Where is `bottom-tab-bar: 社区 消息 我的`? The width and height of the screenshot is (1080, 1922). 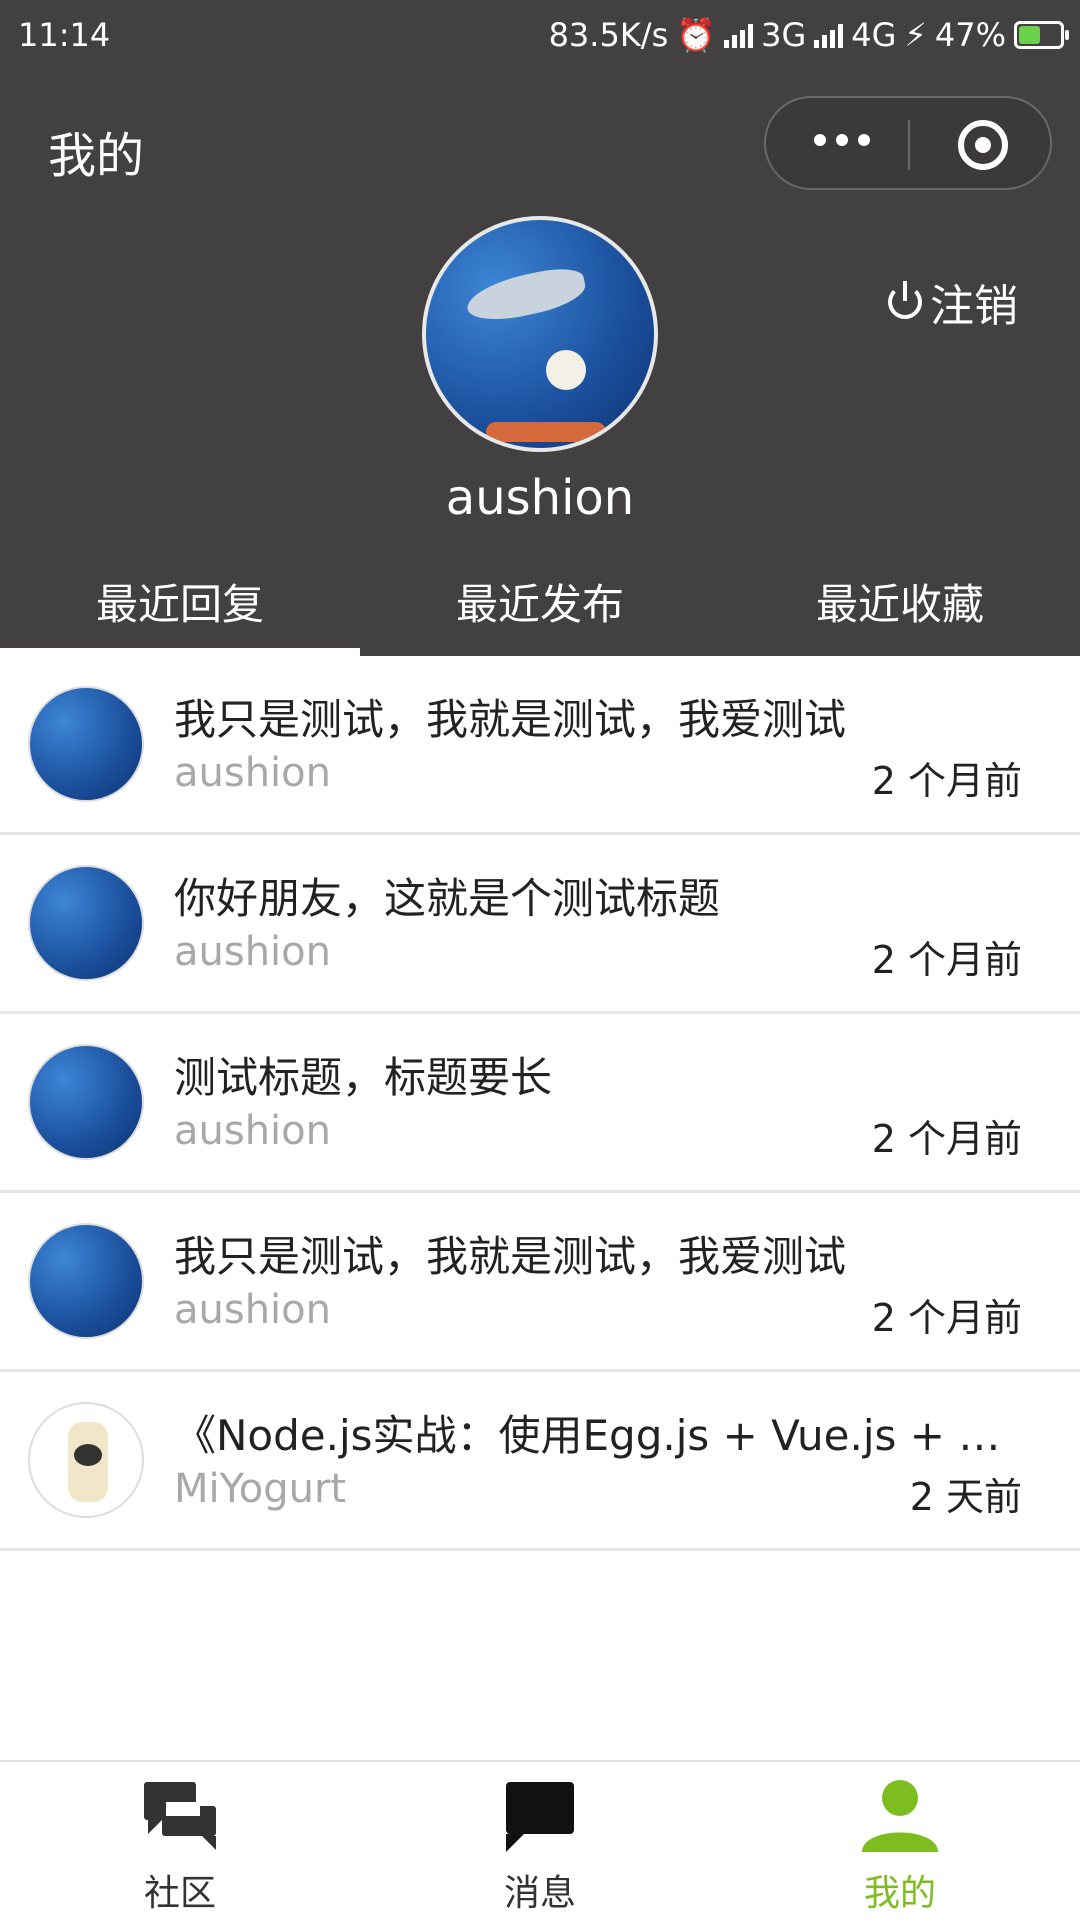
bottom-tab-bar: 社区 消息 我的 is located at coordinates (540, 1841).